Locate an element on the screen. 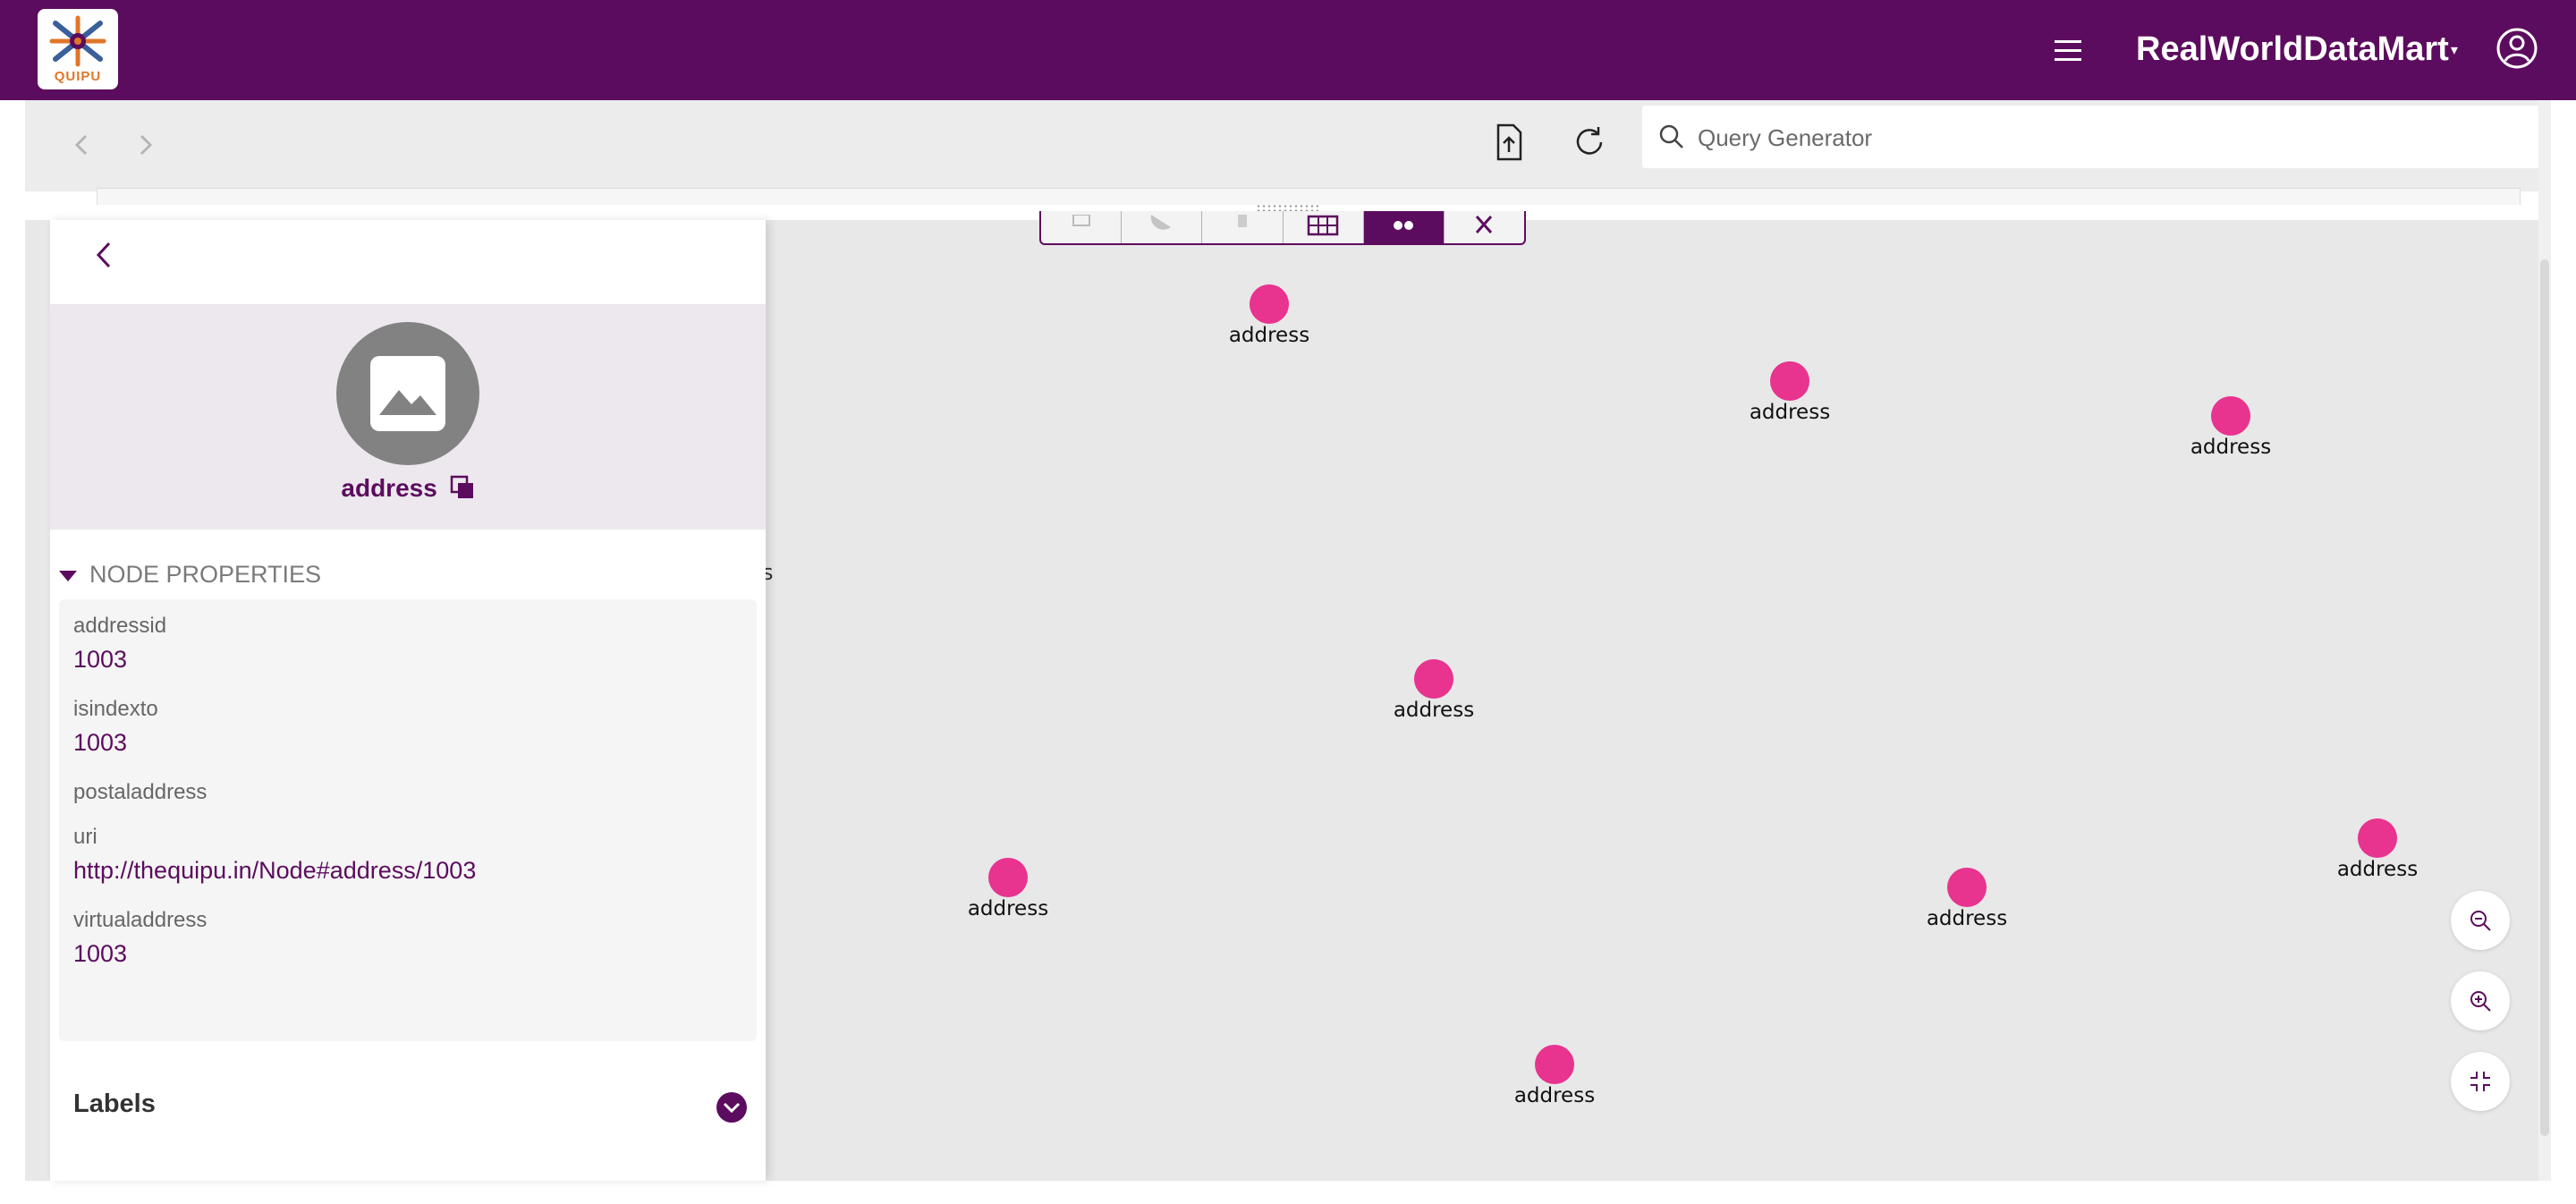 This screenshot has width=2576, height=1204. property-key: addressid is located at coordinates (120, 626).